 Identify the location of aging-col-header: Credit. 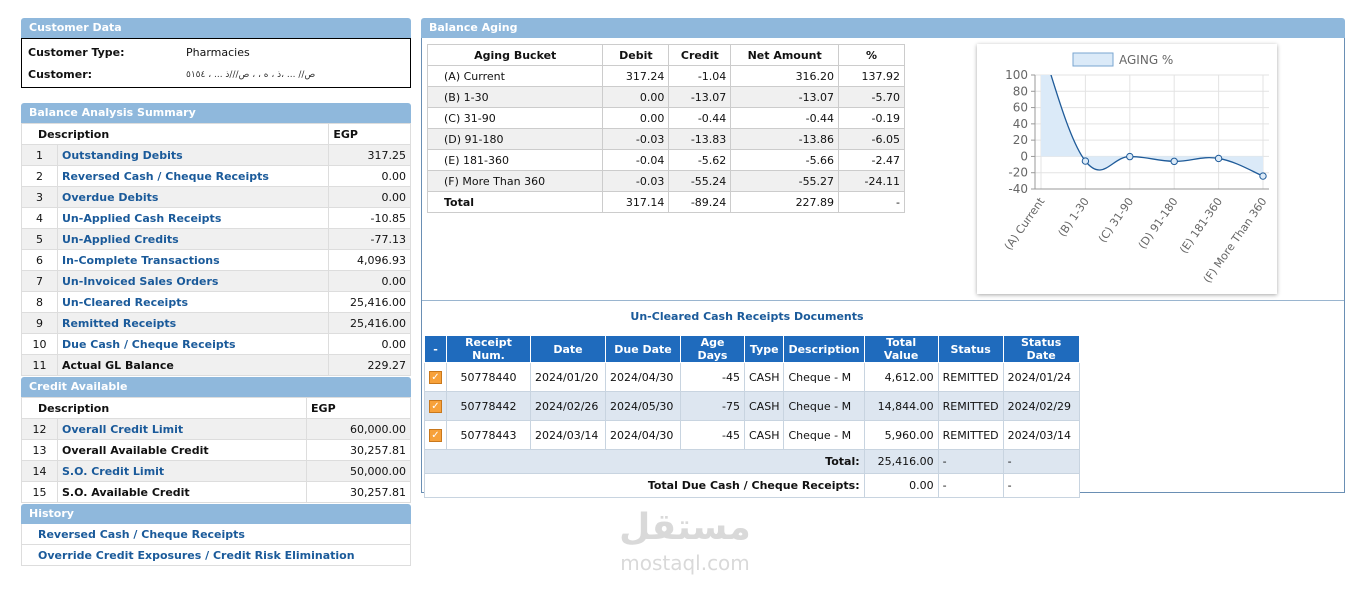
(700, 55).